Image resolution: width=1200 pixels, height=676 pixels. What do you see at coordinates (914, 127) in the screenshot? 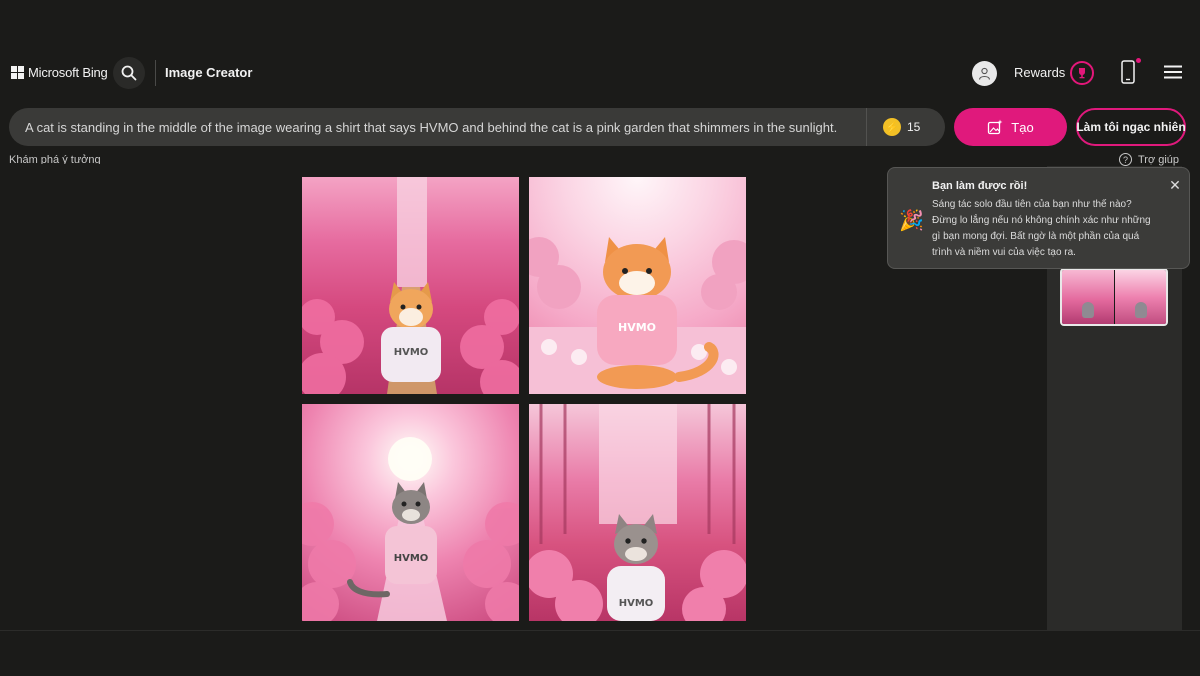
I see `boost-count: 15` at bounding box center [914, 127].